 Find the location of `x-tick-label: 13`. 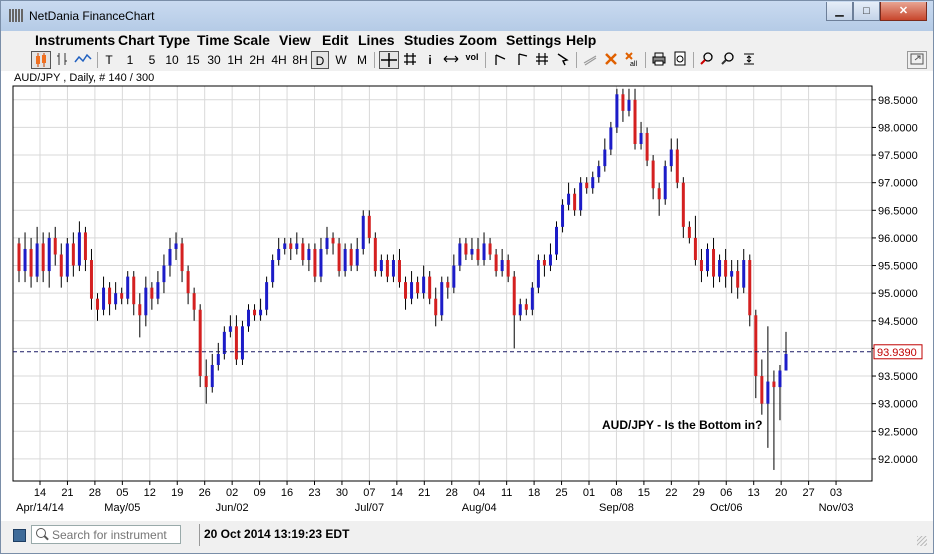

x-tick-label: 13 is located at coordinates (754, 493).